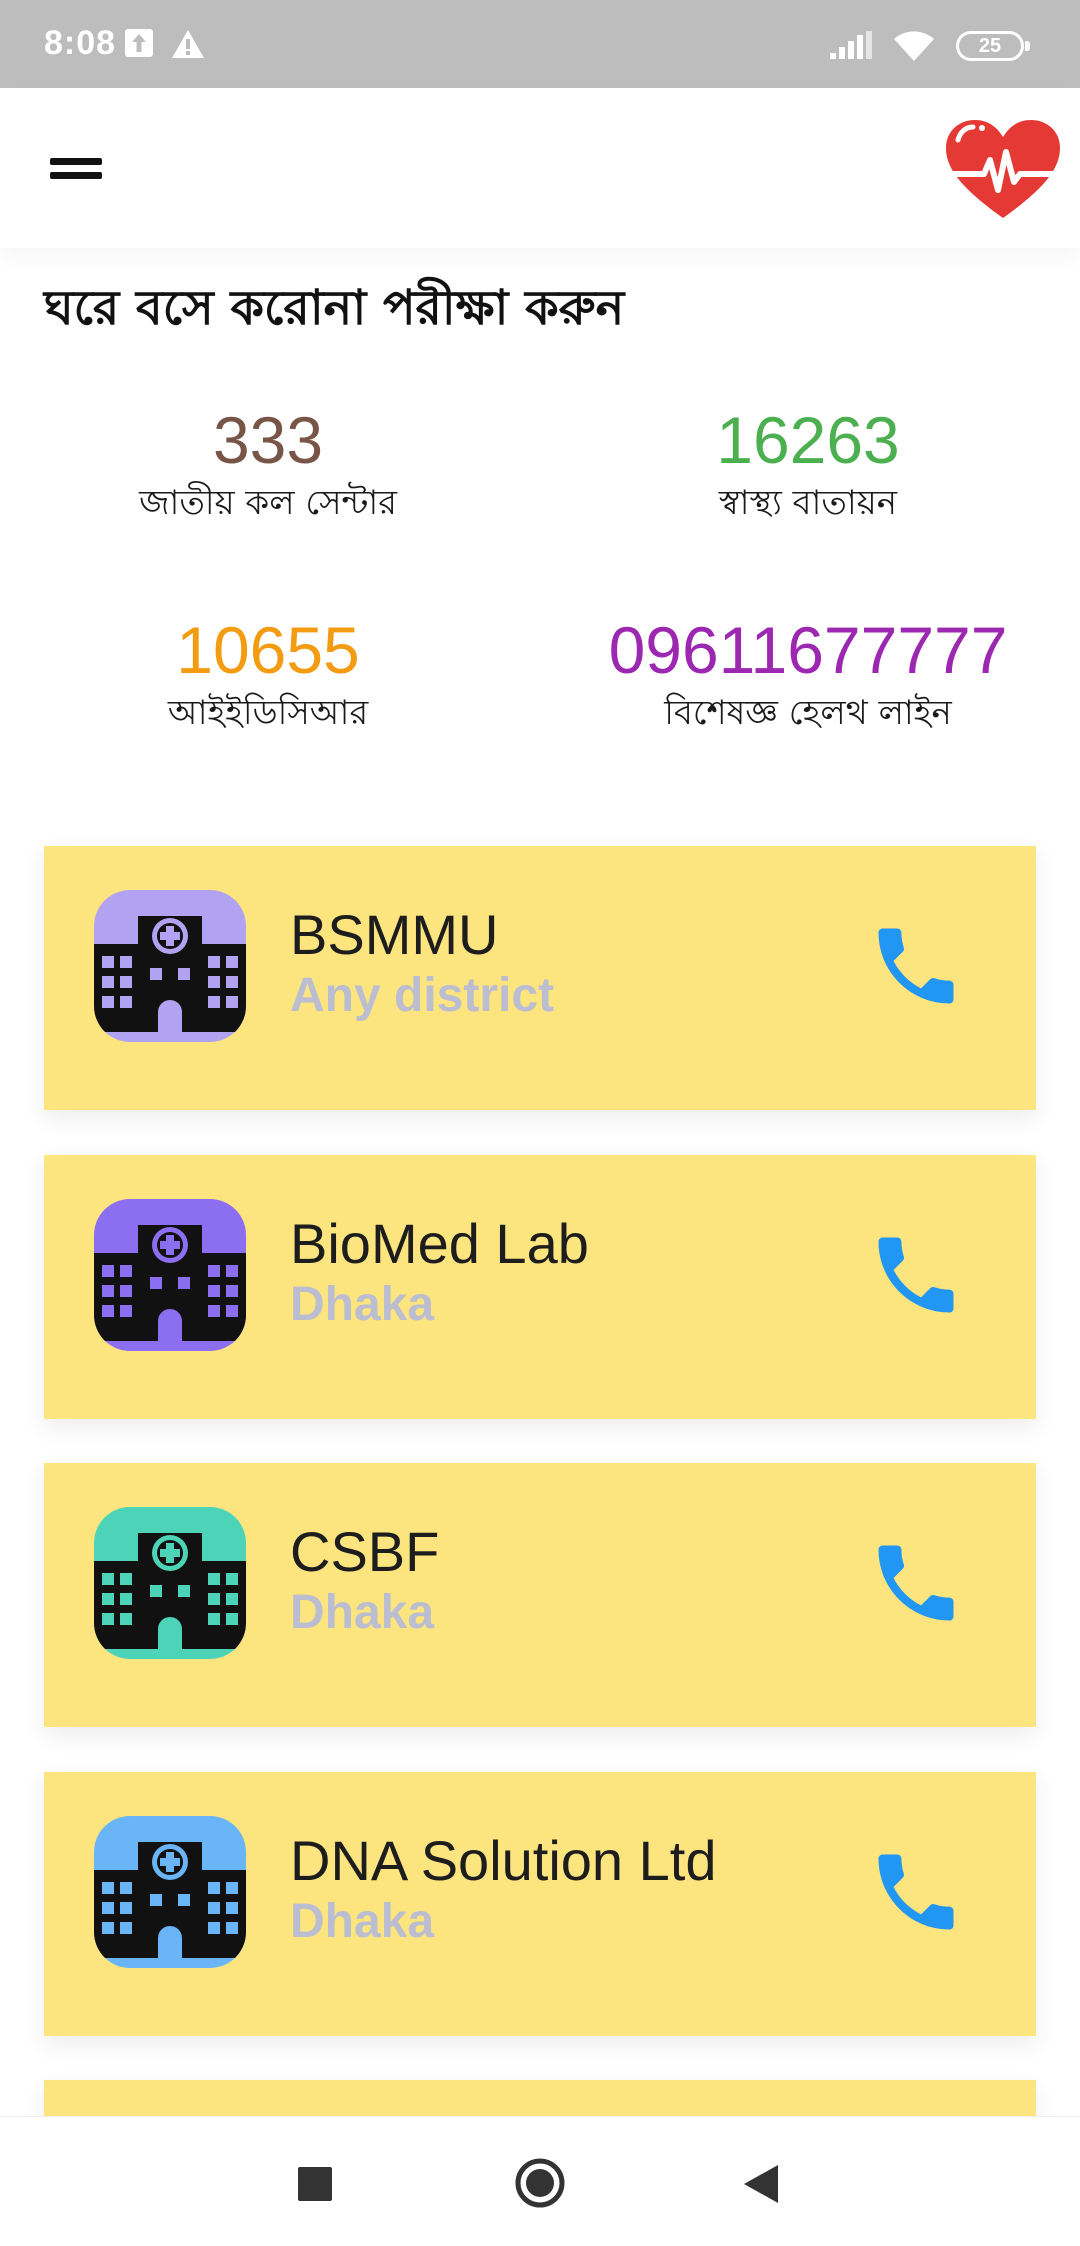 Image resolution: width=1080 pixels, height=2246 pixels. Describe the element at coordinates (808, 713) in the screenshot. I see `hotline-label: বিশেষজ্ঞ হেলথ লাইন` at that location.